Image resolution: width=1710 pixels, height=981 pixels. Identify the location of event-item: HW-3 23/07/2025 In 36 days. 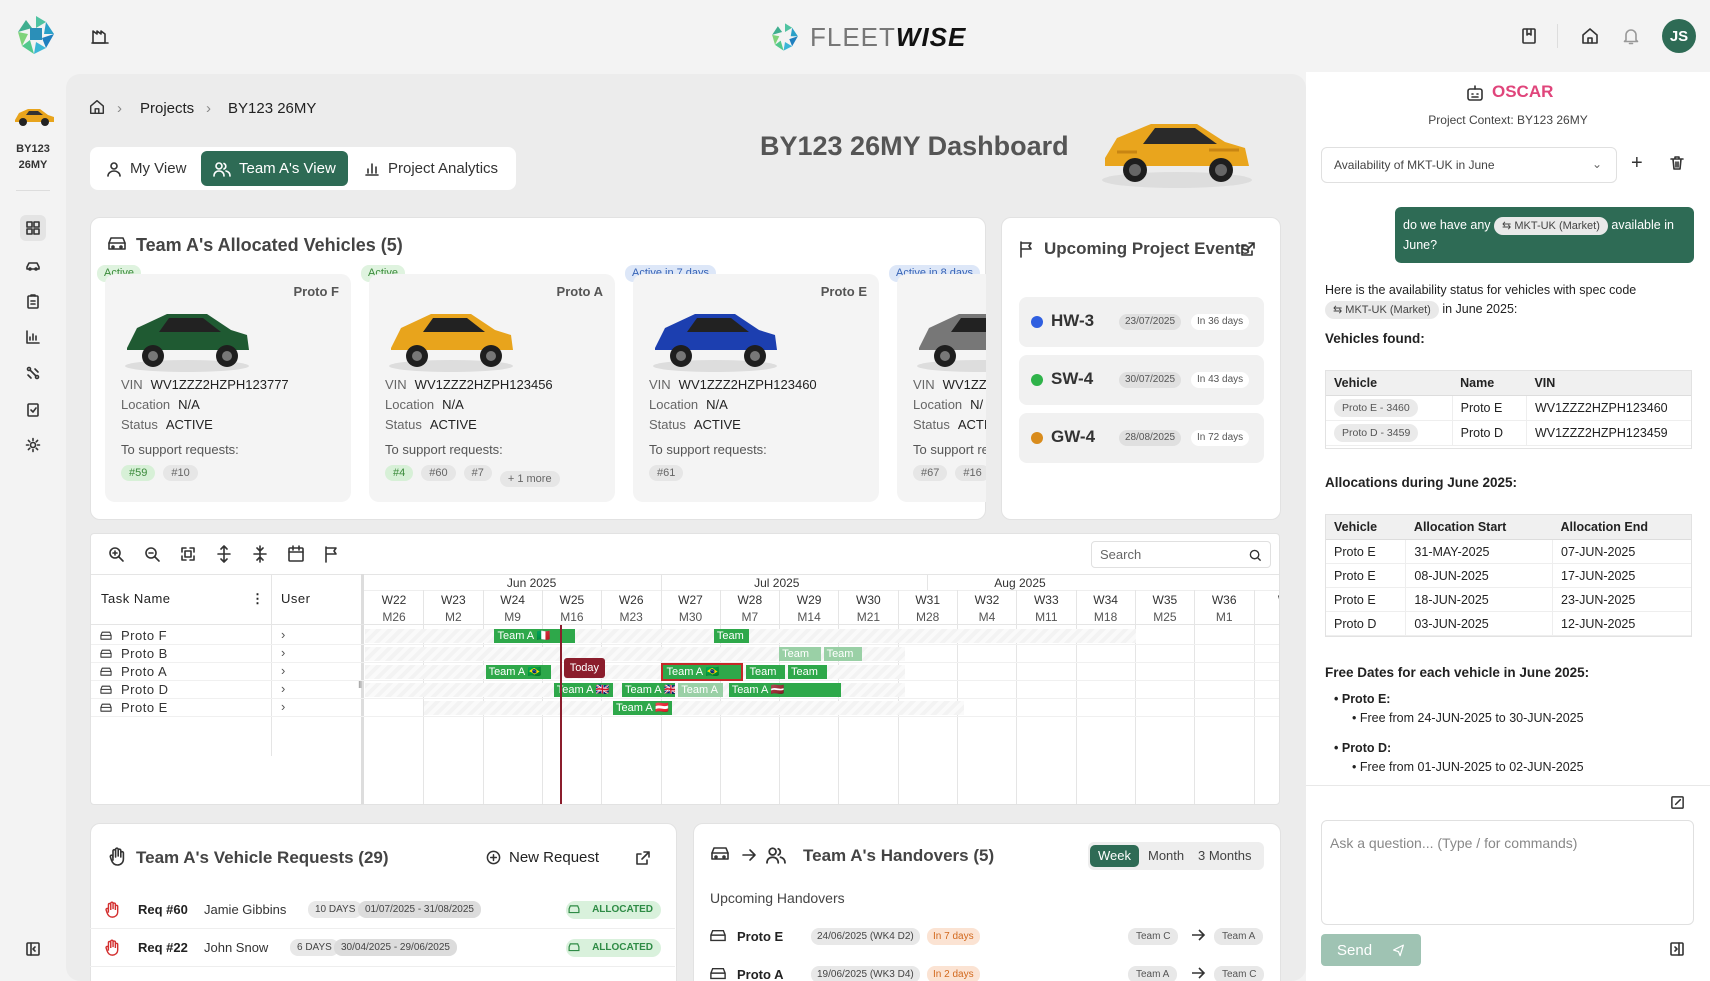
(1141, 322).